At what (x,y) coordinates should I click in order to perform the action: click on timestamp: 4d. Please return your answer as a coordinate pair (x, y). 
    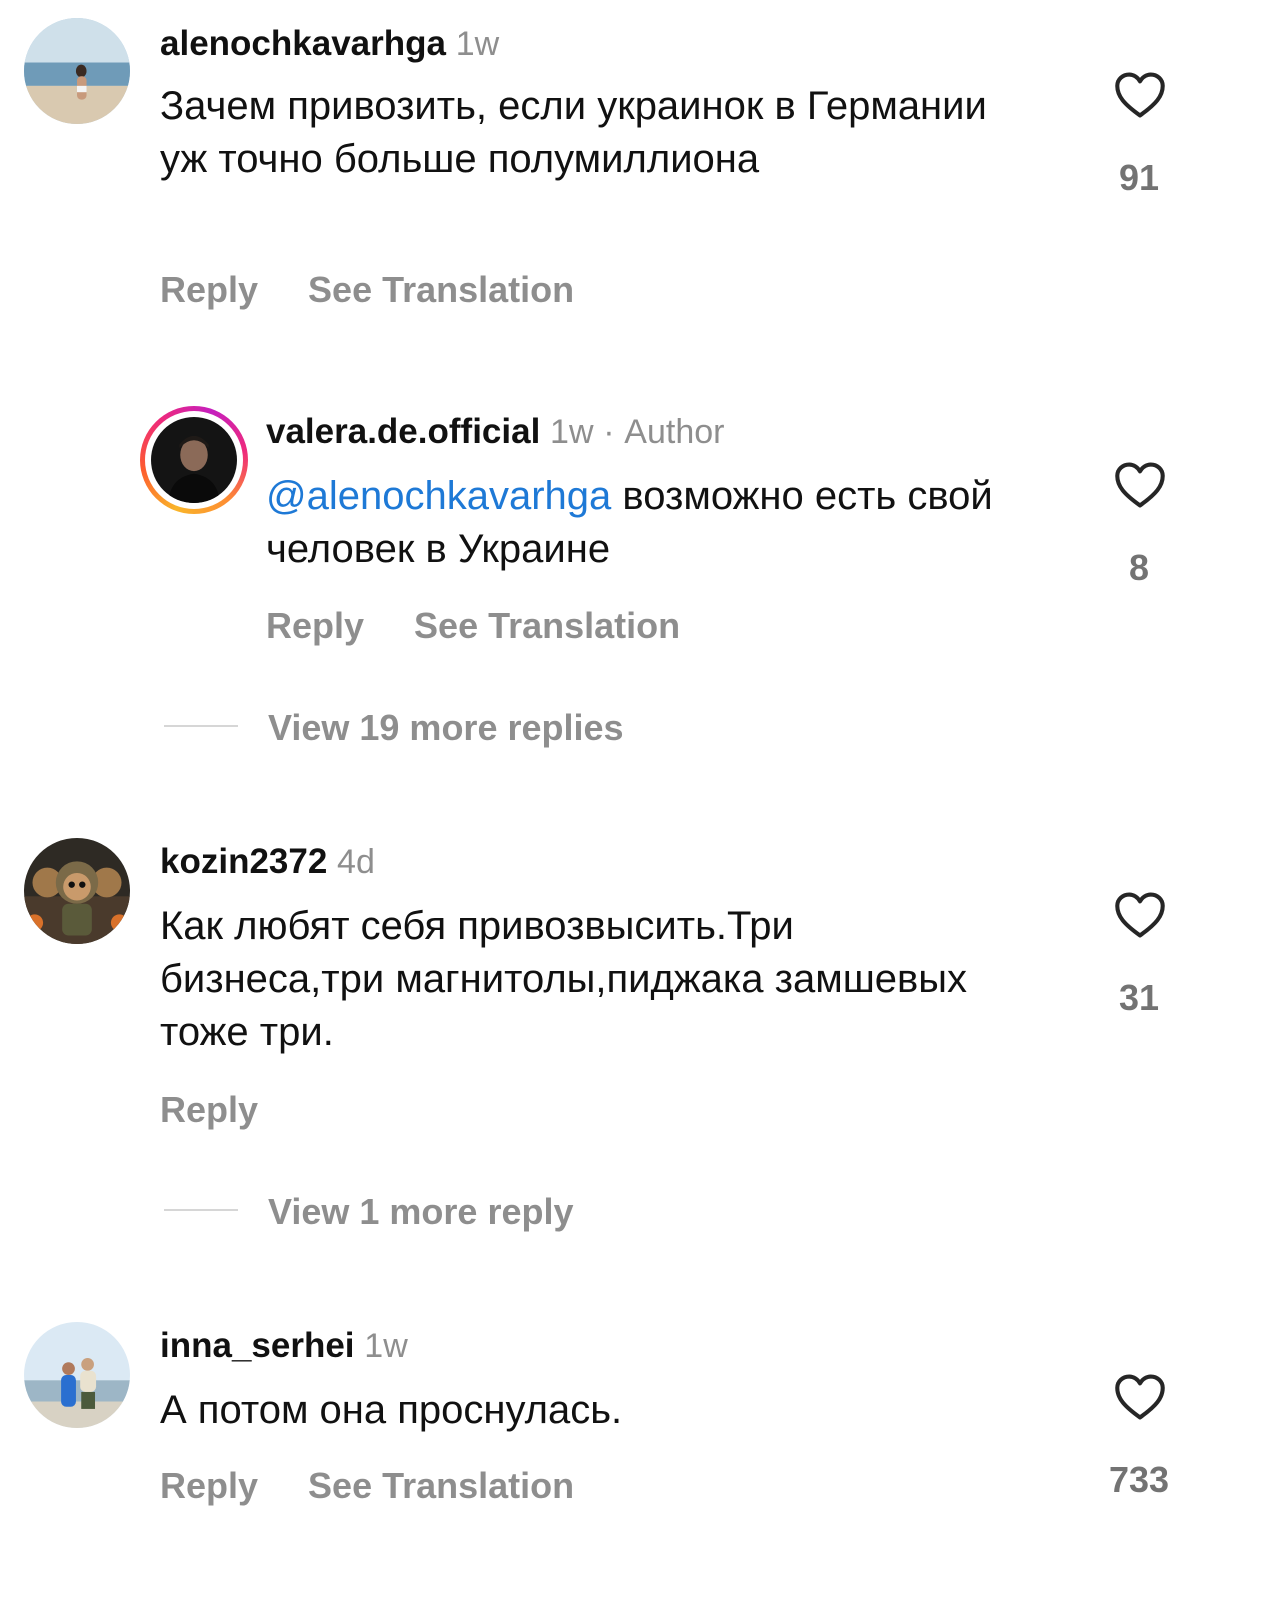
    Looking at the image, I should click on (356, 862).